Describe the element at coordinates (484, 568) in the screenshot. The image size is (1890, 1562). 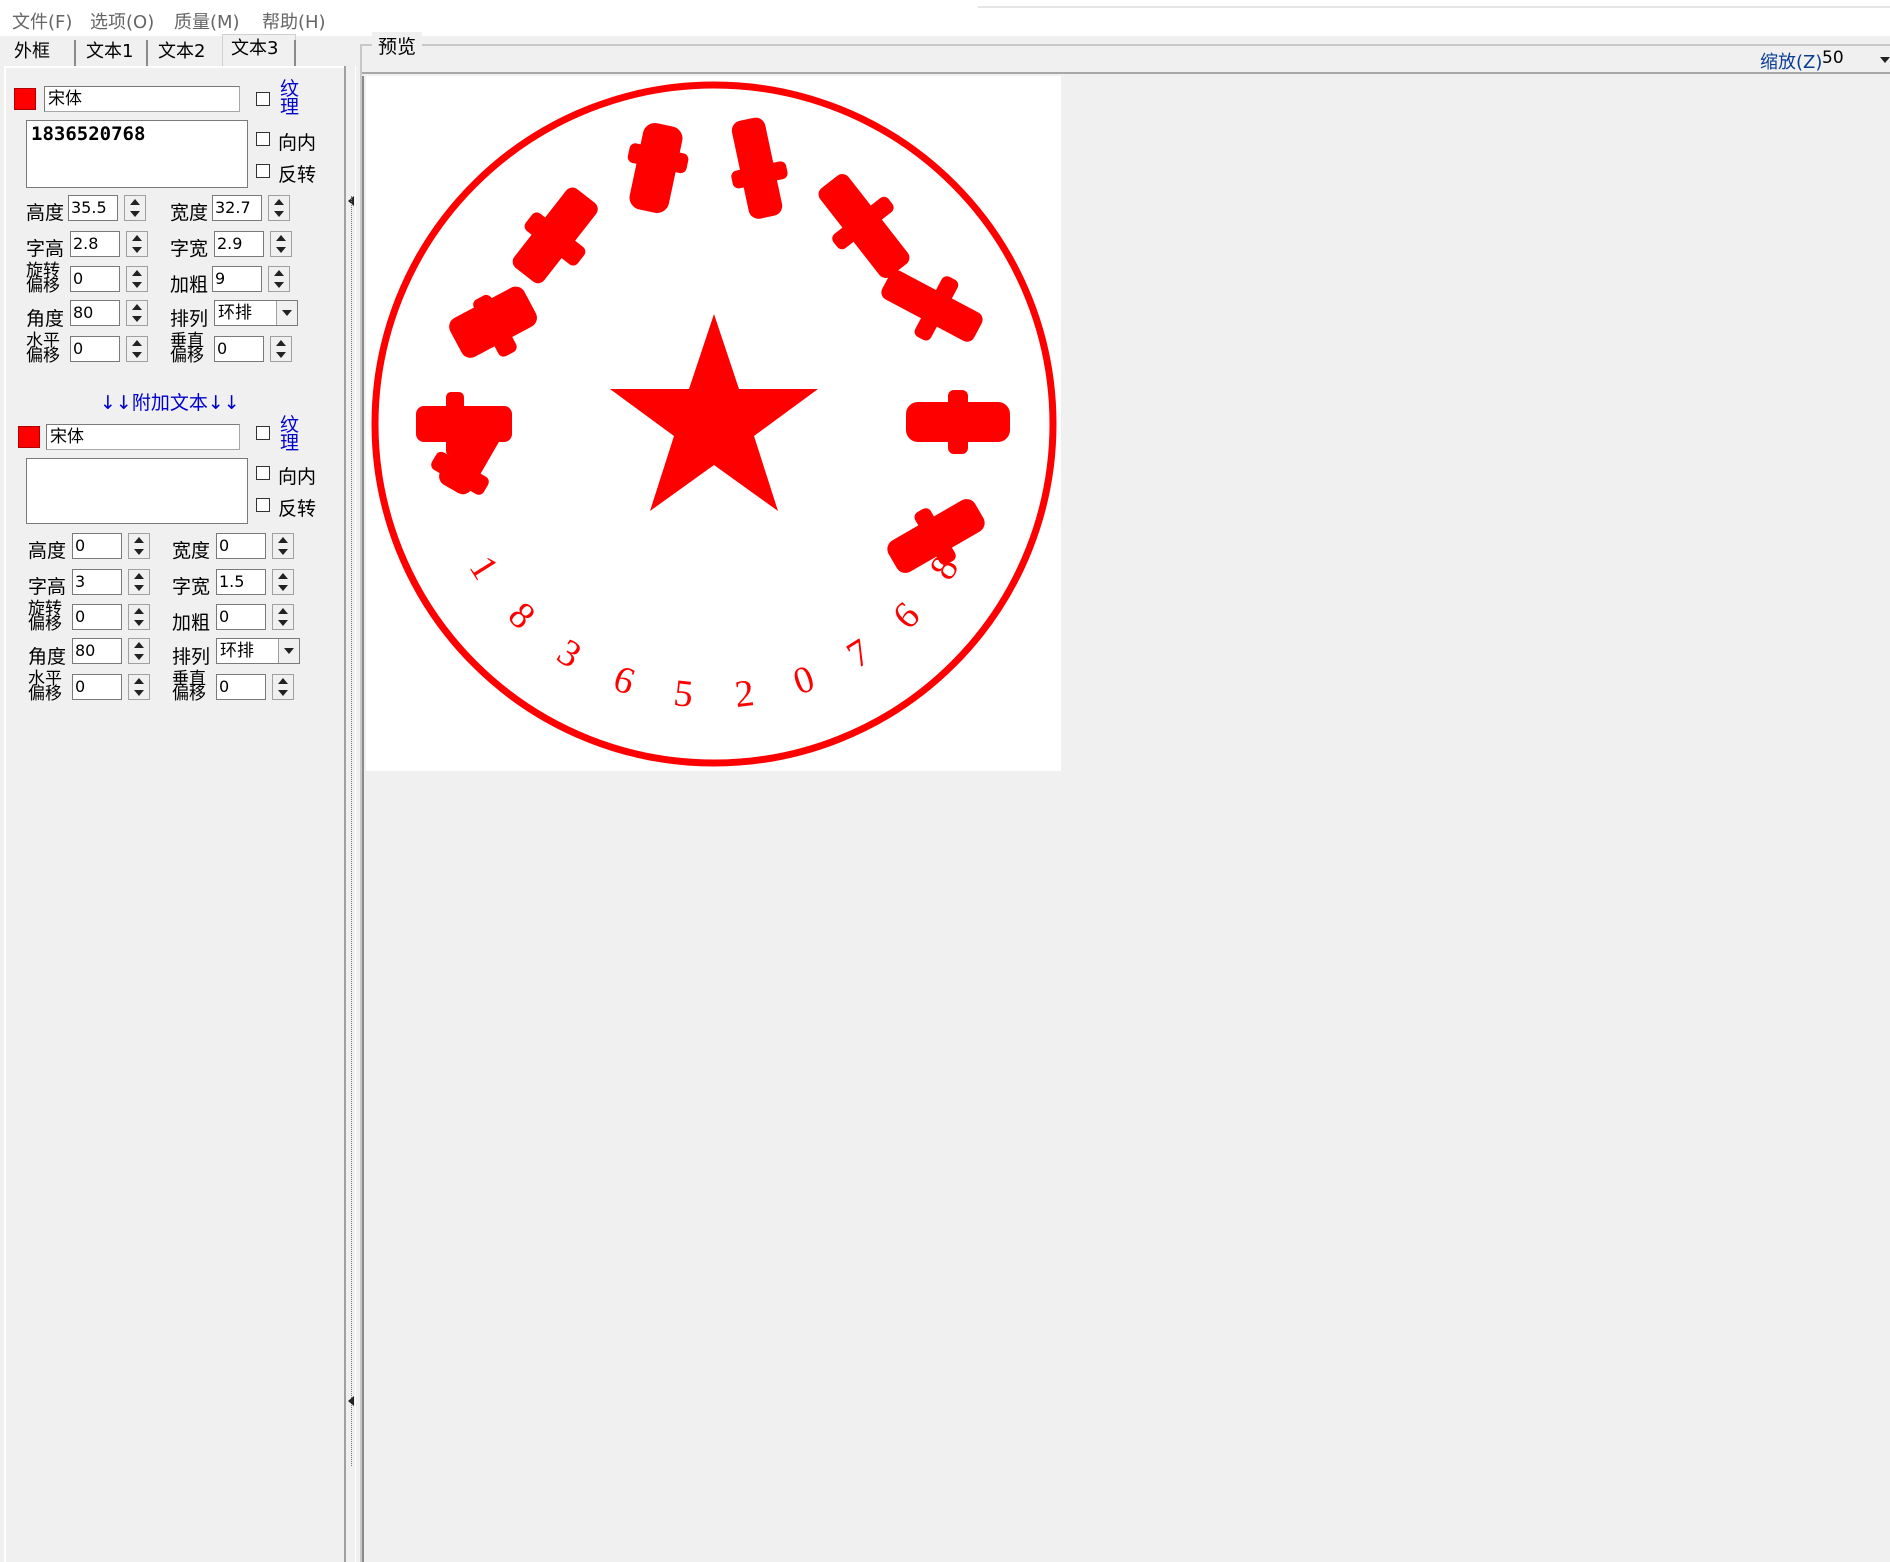
I see `stamp-digit: 1` at that location.